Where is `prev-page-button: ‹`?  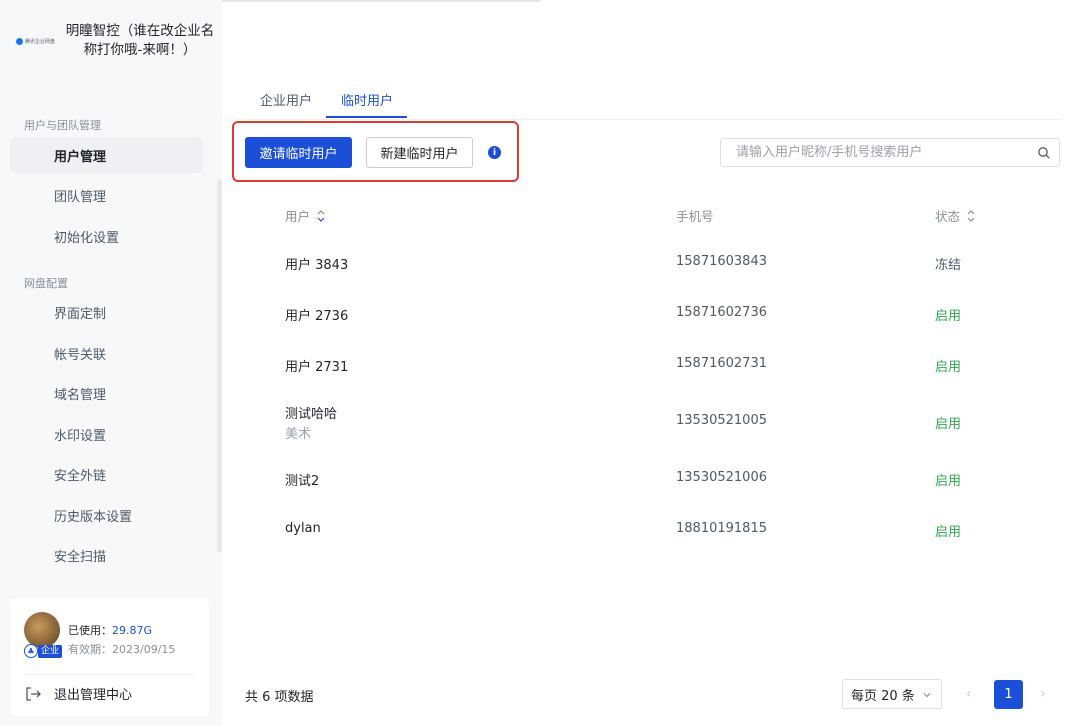
prev-page-button: ‹ is located at coordinates (972, 694).